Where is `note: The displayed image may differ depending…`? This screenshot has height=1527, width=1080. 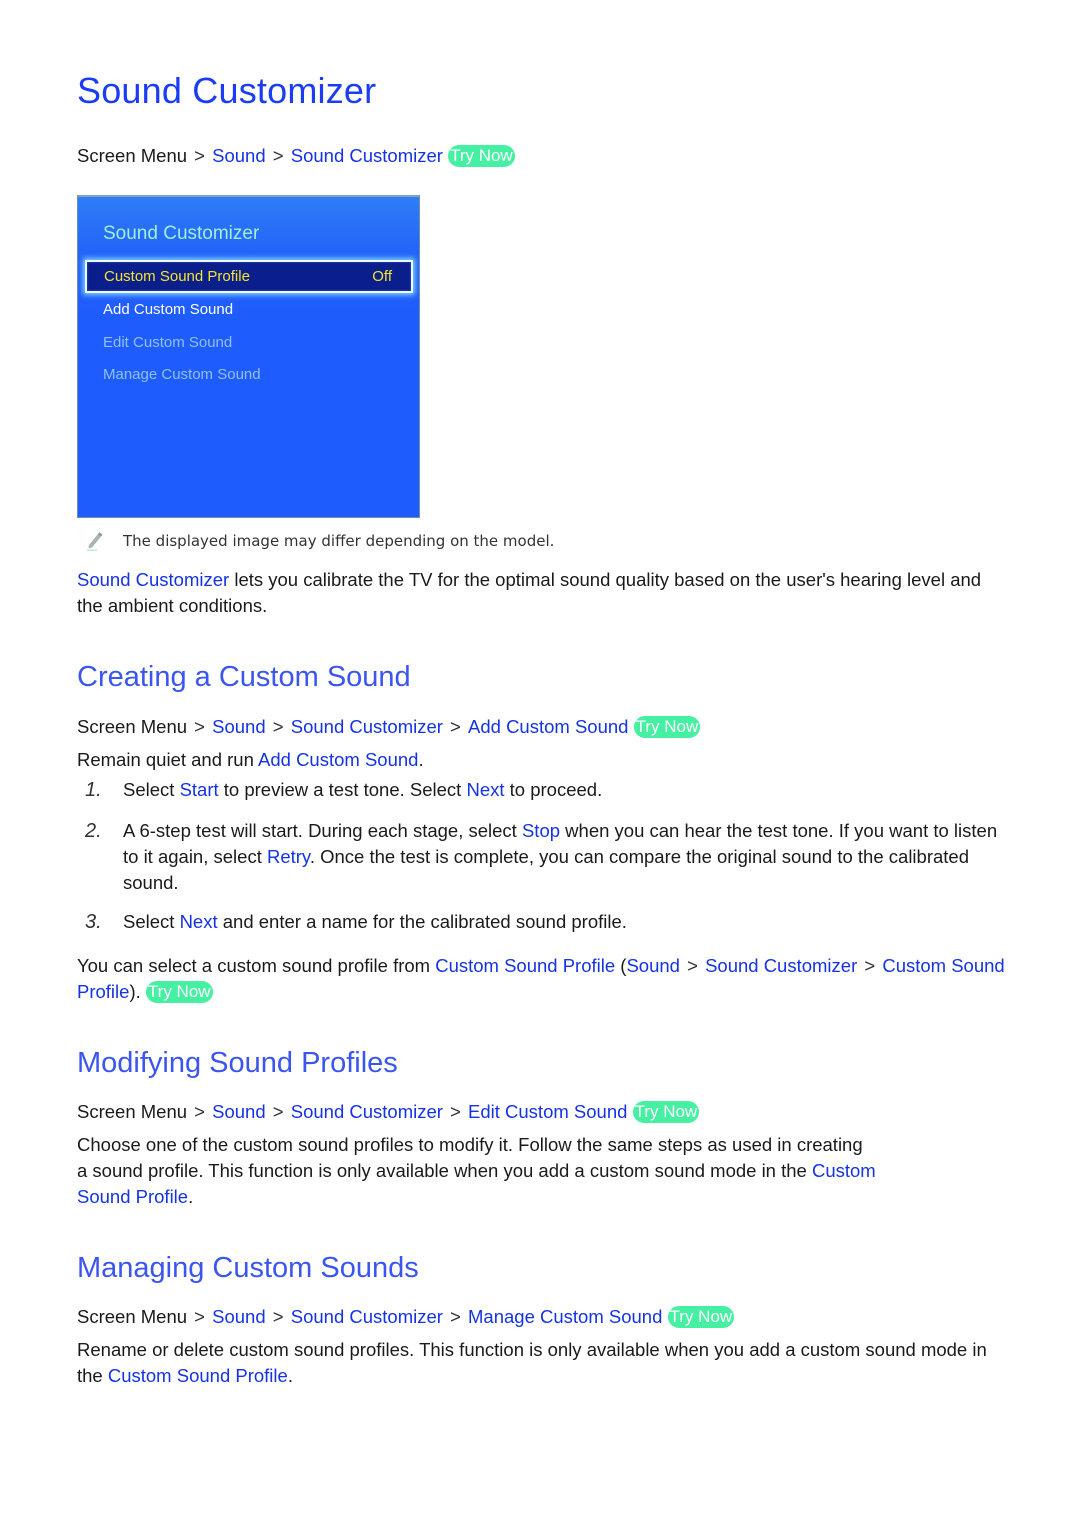 note: The displayed image may differ depending… is located at coordinates (320, 541).